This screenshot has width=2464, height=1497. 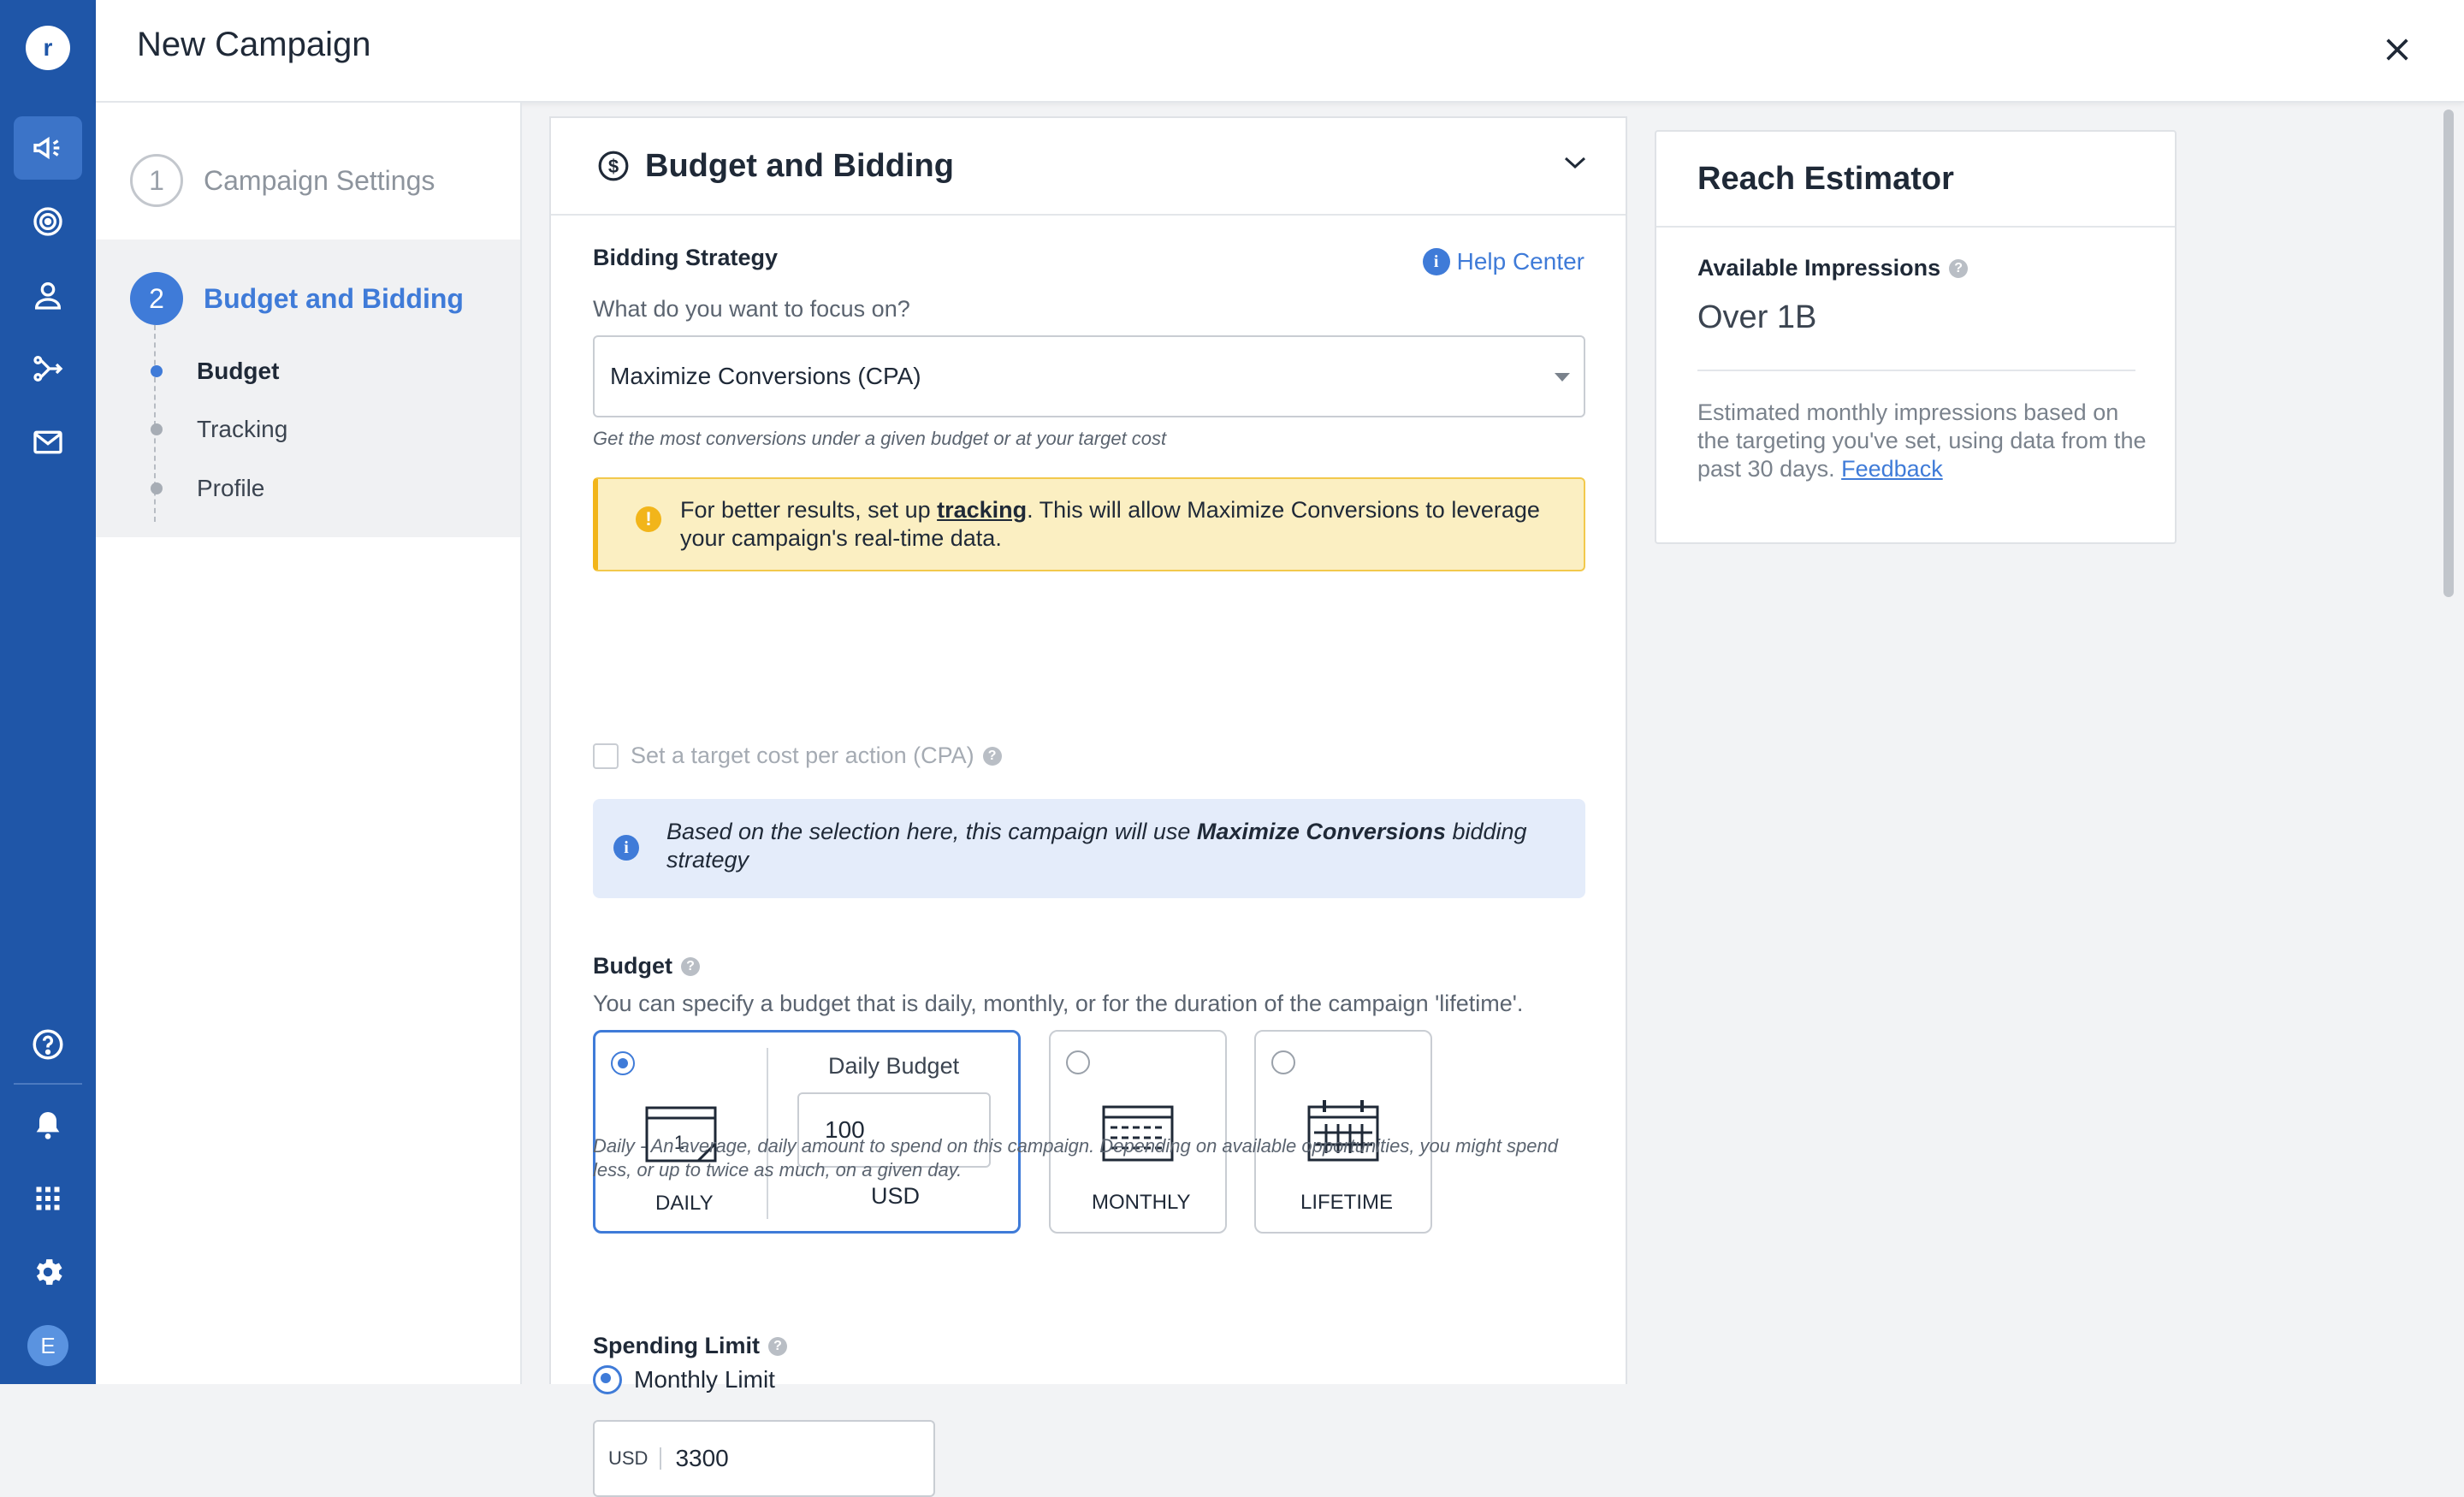 What do you see at coordinates (1892, 469) in the screenshot?
I see `feedback-link: Feedback` at bounding box center [1892, 469].